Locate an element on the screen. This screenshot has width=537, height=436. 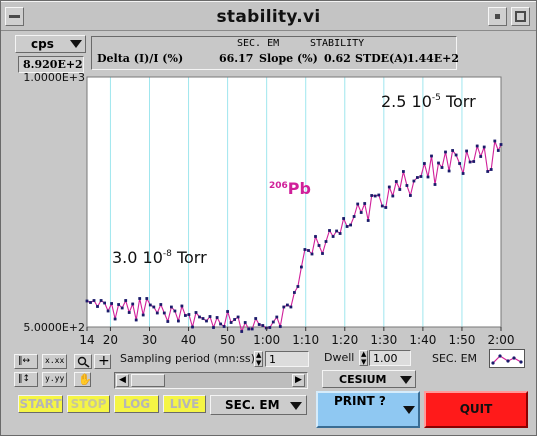
detector-dropdown: SEC. EM is located at coordinates (258, 405).